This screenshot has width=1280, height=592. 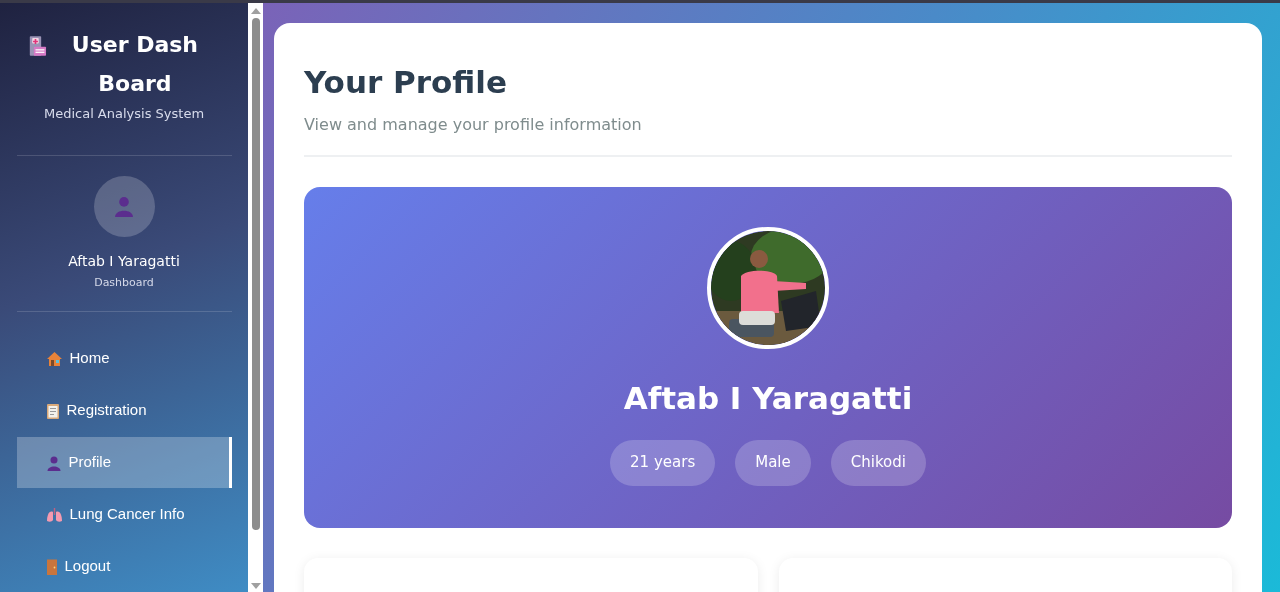 I want to click on sidebar-title: User Dash Board, so click(x=135, y=64).